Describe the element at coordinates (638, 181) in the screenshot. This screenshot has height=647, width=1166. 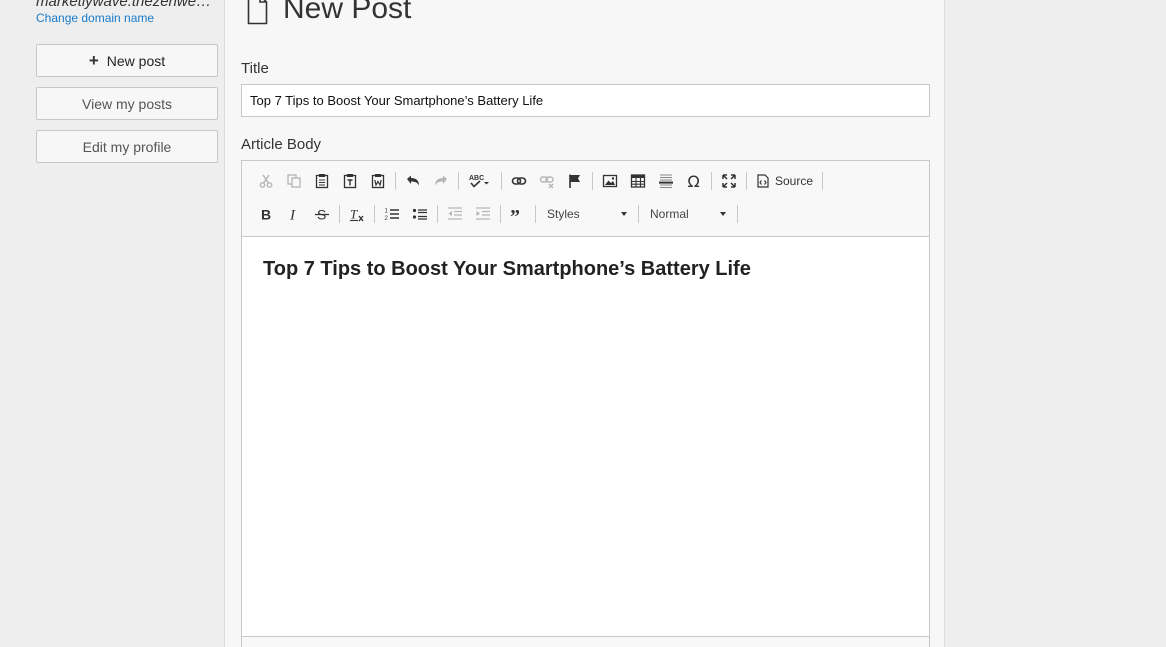
I see `table-icon` at that location.